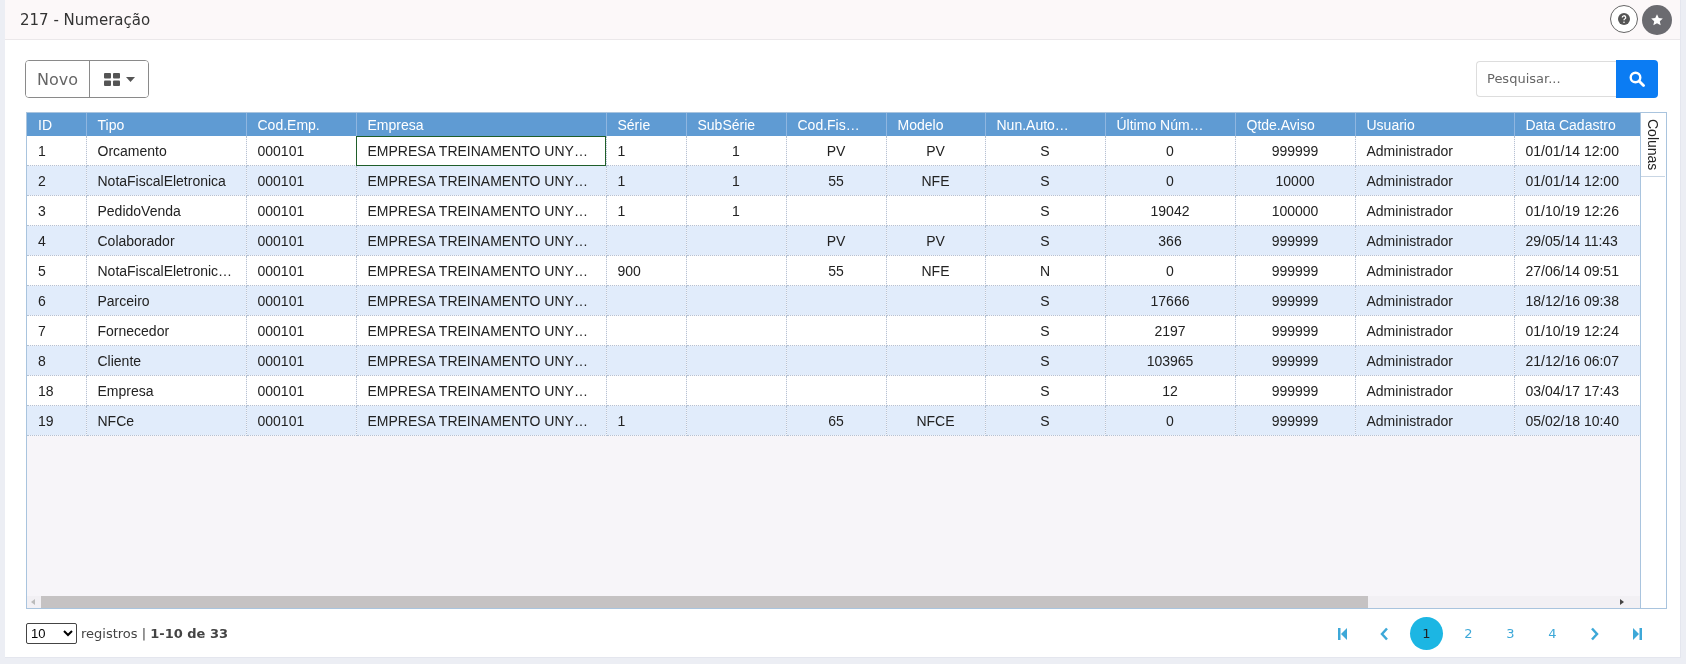 This screenshot has height=664, width=1686. I want to click on table-cell: 2, so click(56, 180).